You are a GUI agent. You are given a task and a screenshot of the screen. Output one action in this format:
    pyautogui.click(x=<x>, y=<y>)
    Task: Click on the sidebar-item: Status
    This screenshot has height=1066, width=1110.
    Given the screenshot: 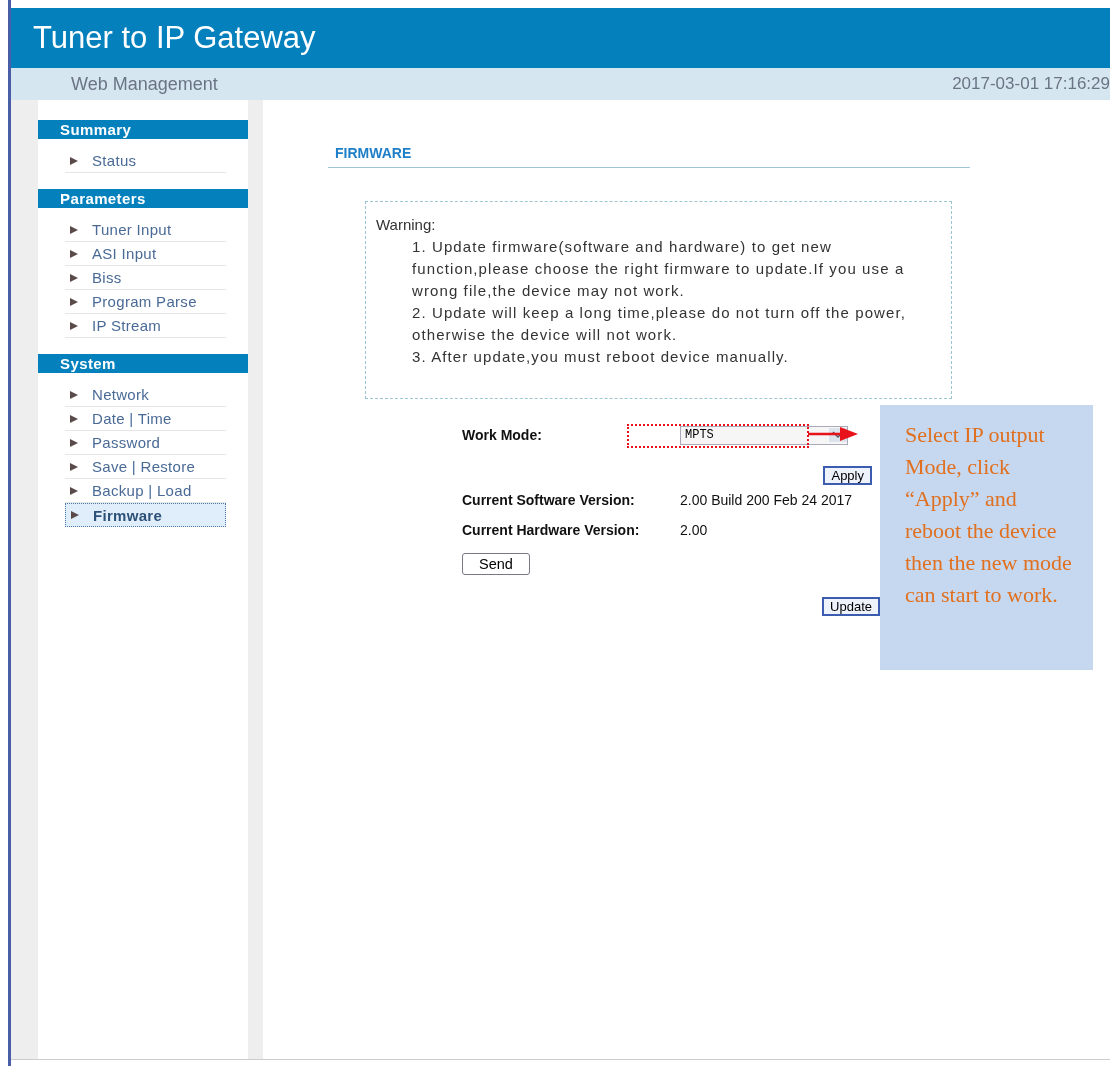 What is the action you would take?
    pyautogui.click(x=145, y=161)
    